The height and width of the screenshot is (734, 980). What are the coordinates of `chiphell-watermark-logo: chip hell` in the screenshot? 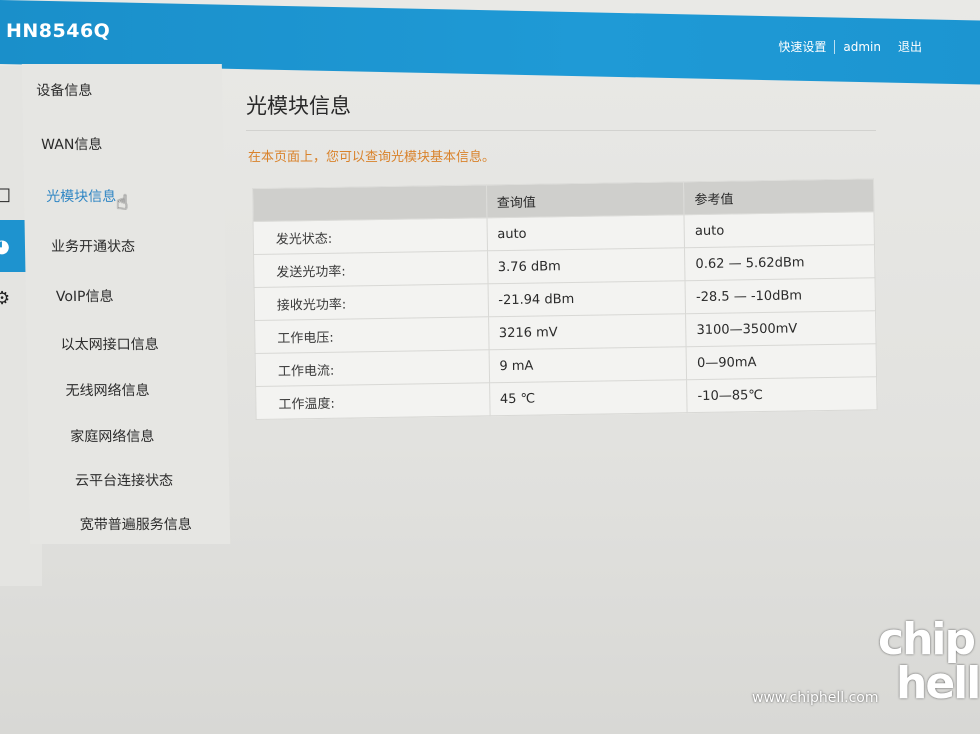 It's located at (929, 666).